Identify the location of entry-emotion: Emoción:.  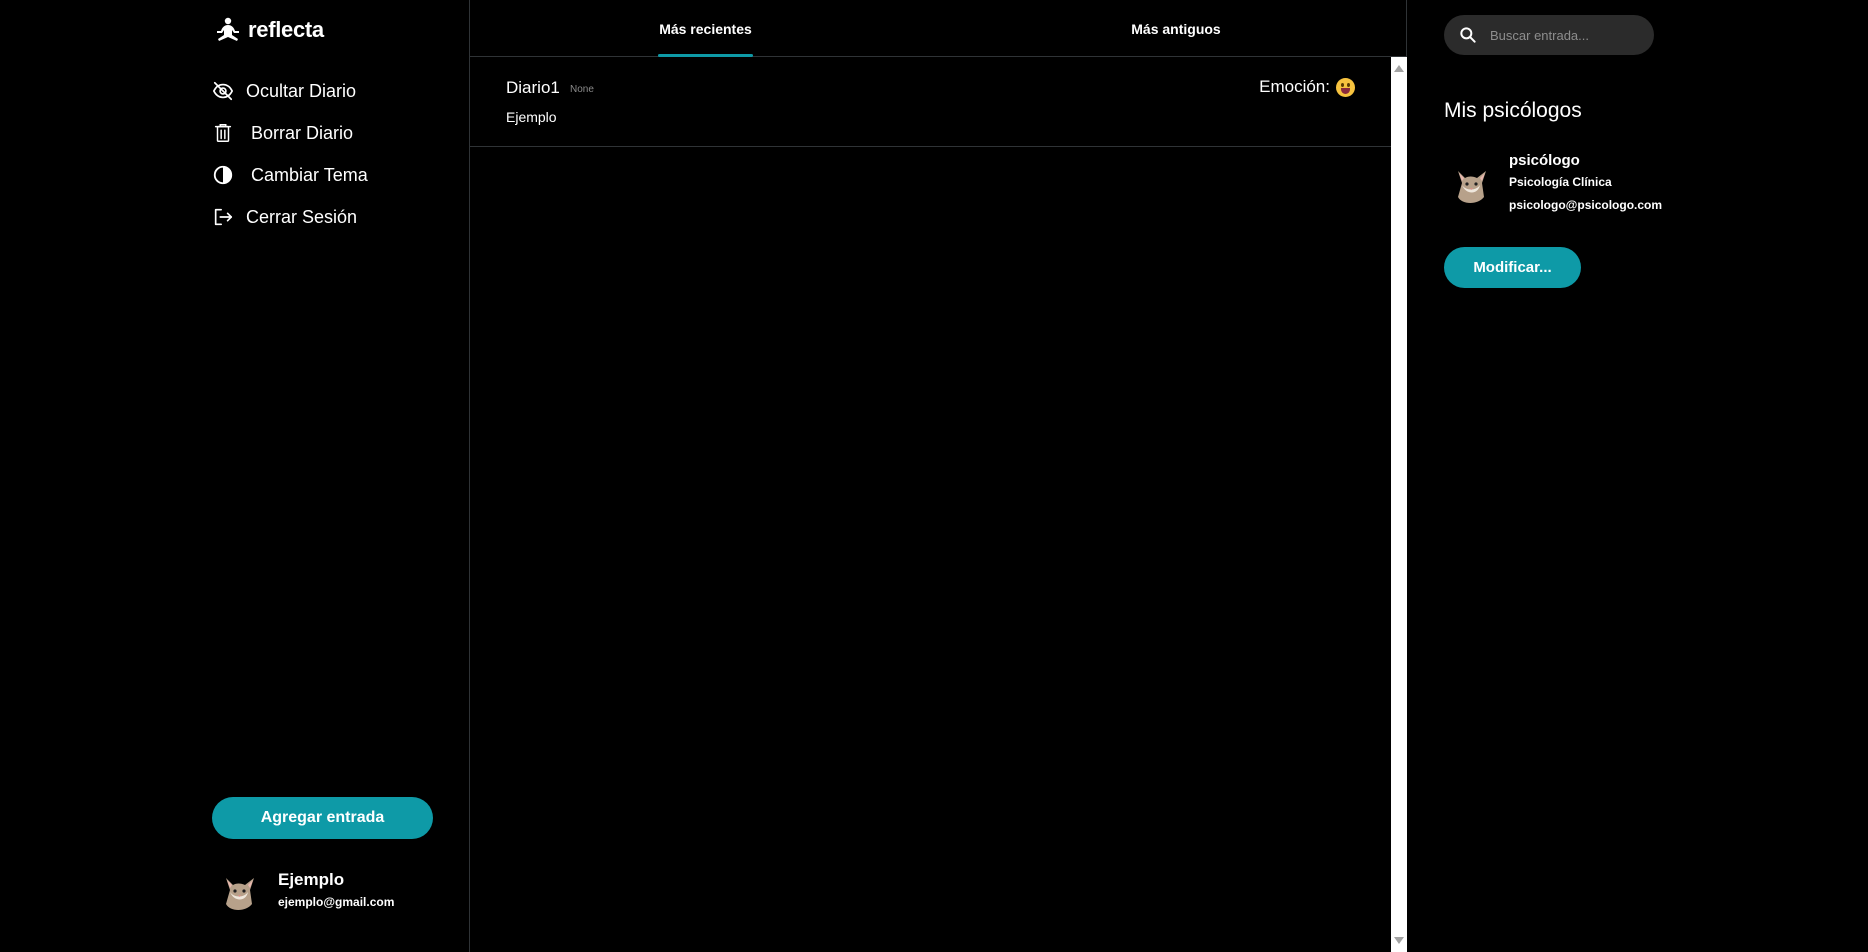
(1307, 87).